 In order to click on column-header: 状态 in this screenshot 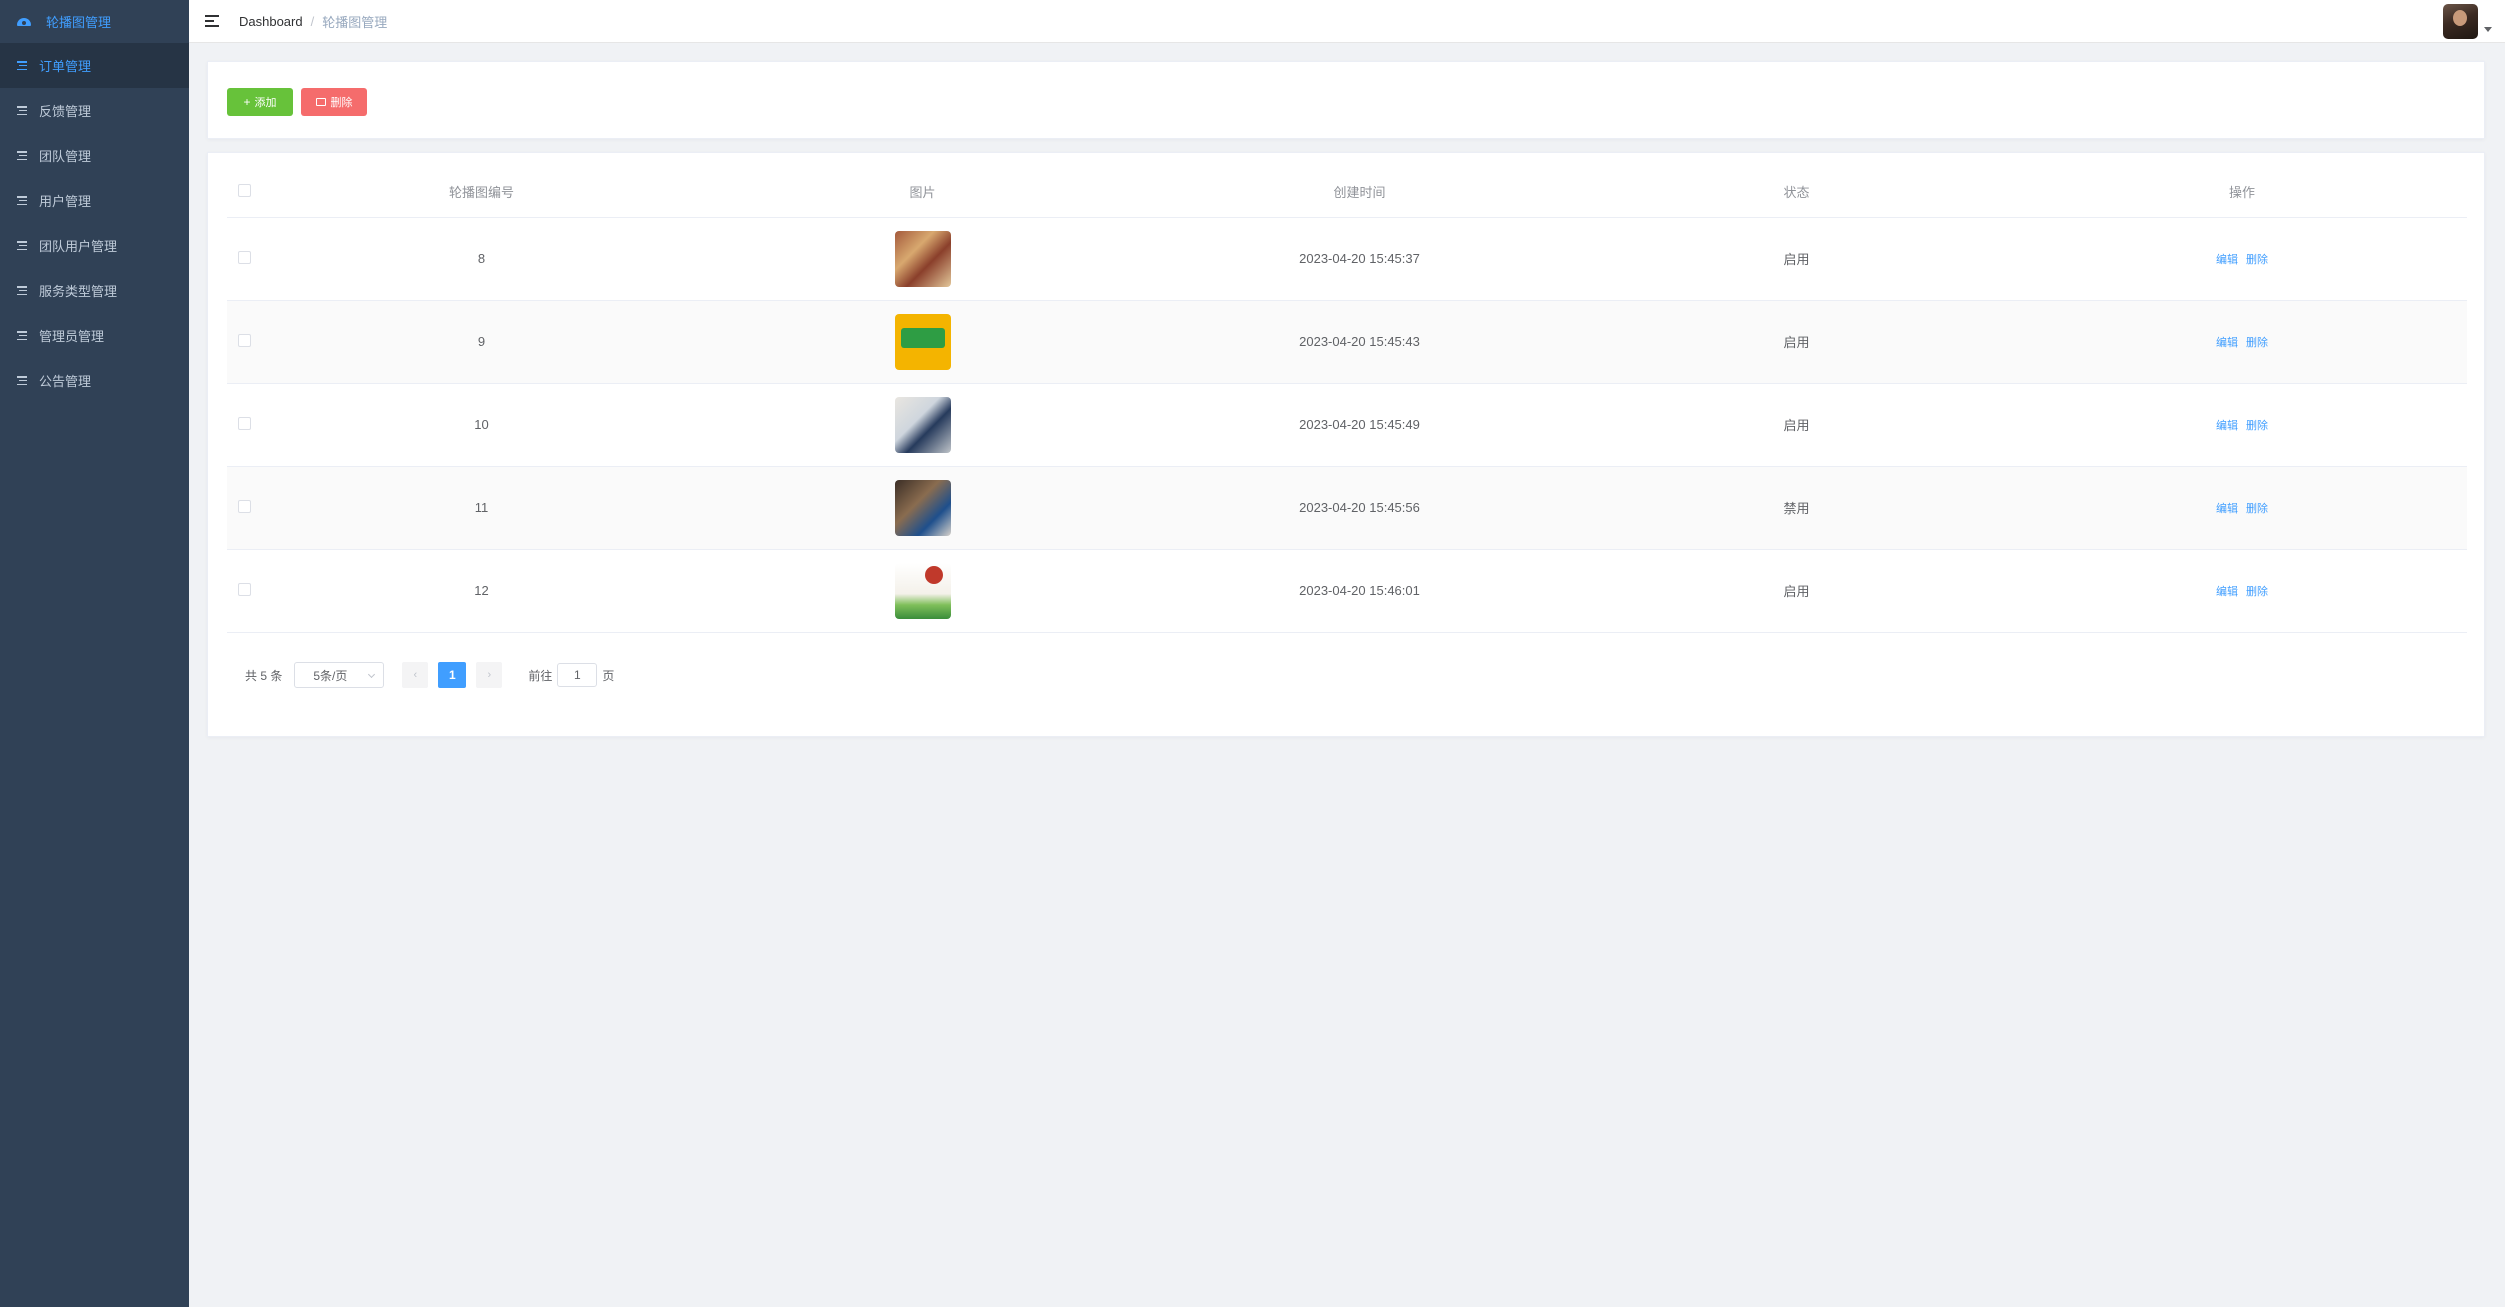, I will do `click(1796, 192)`.